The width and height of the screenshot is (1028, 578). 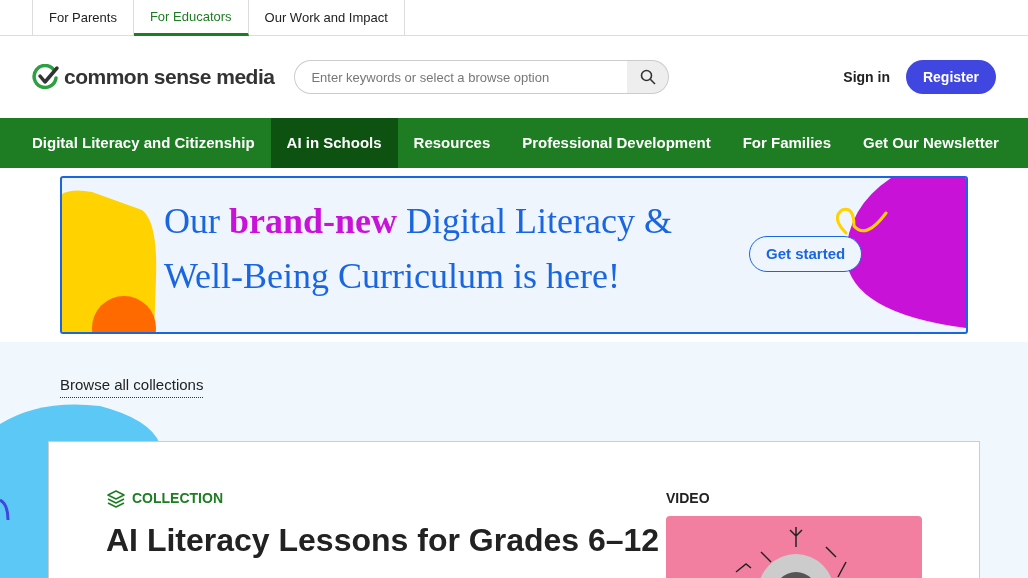 I want to click on layers-icon, so click(x=116, y=498).